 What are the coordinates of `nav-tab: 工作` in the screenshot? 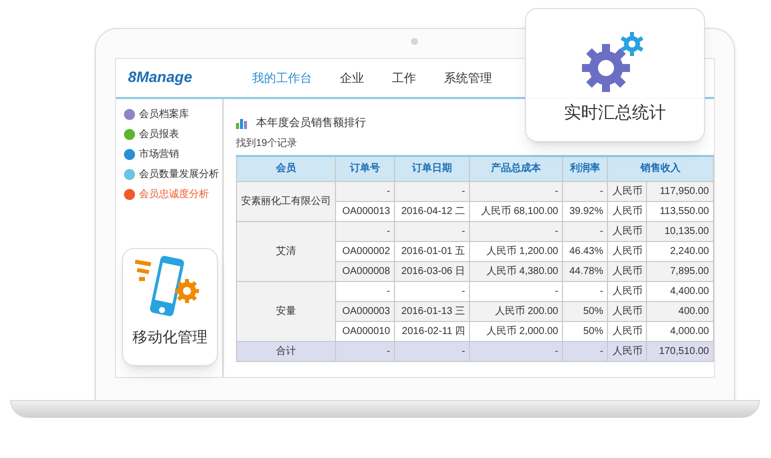 It's located at (404, 78).